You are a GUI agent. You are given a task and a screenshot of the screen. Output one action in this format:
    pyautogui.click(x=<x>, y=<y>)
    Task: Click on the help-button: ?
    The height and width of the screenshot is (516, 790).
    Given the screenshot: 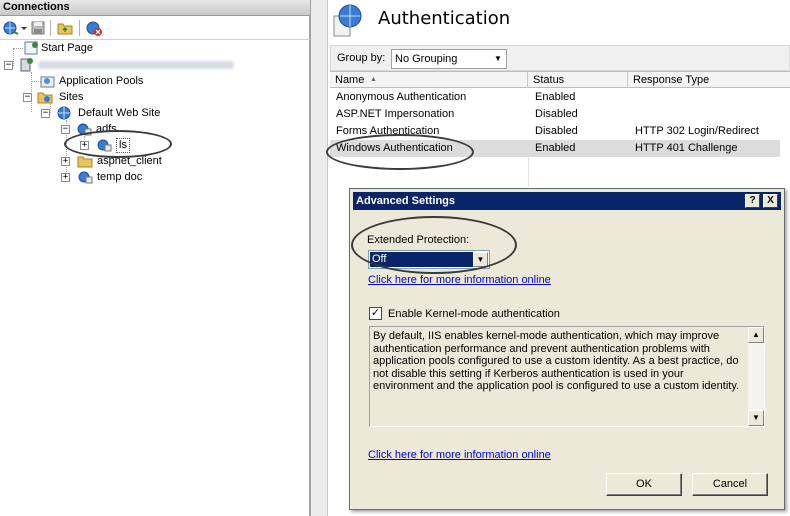 What is the action you would take?
    pyautogui.click(x=752, y=201)
    